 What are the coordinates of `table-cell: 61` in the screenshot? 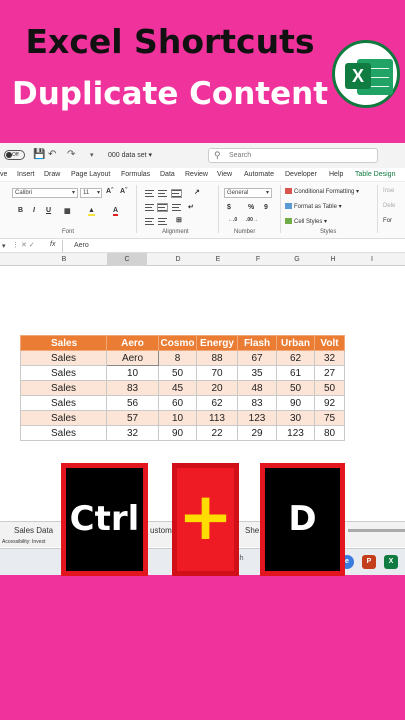 It's located at (295, 373).